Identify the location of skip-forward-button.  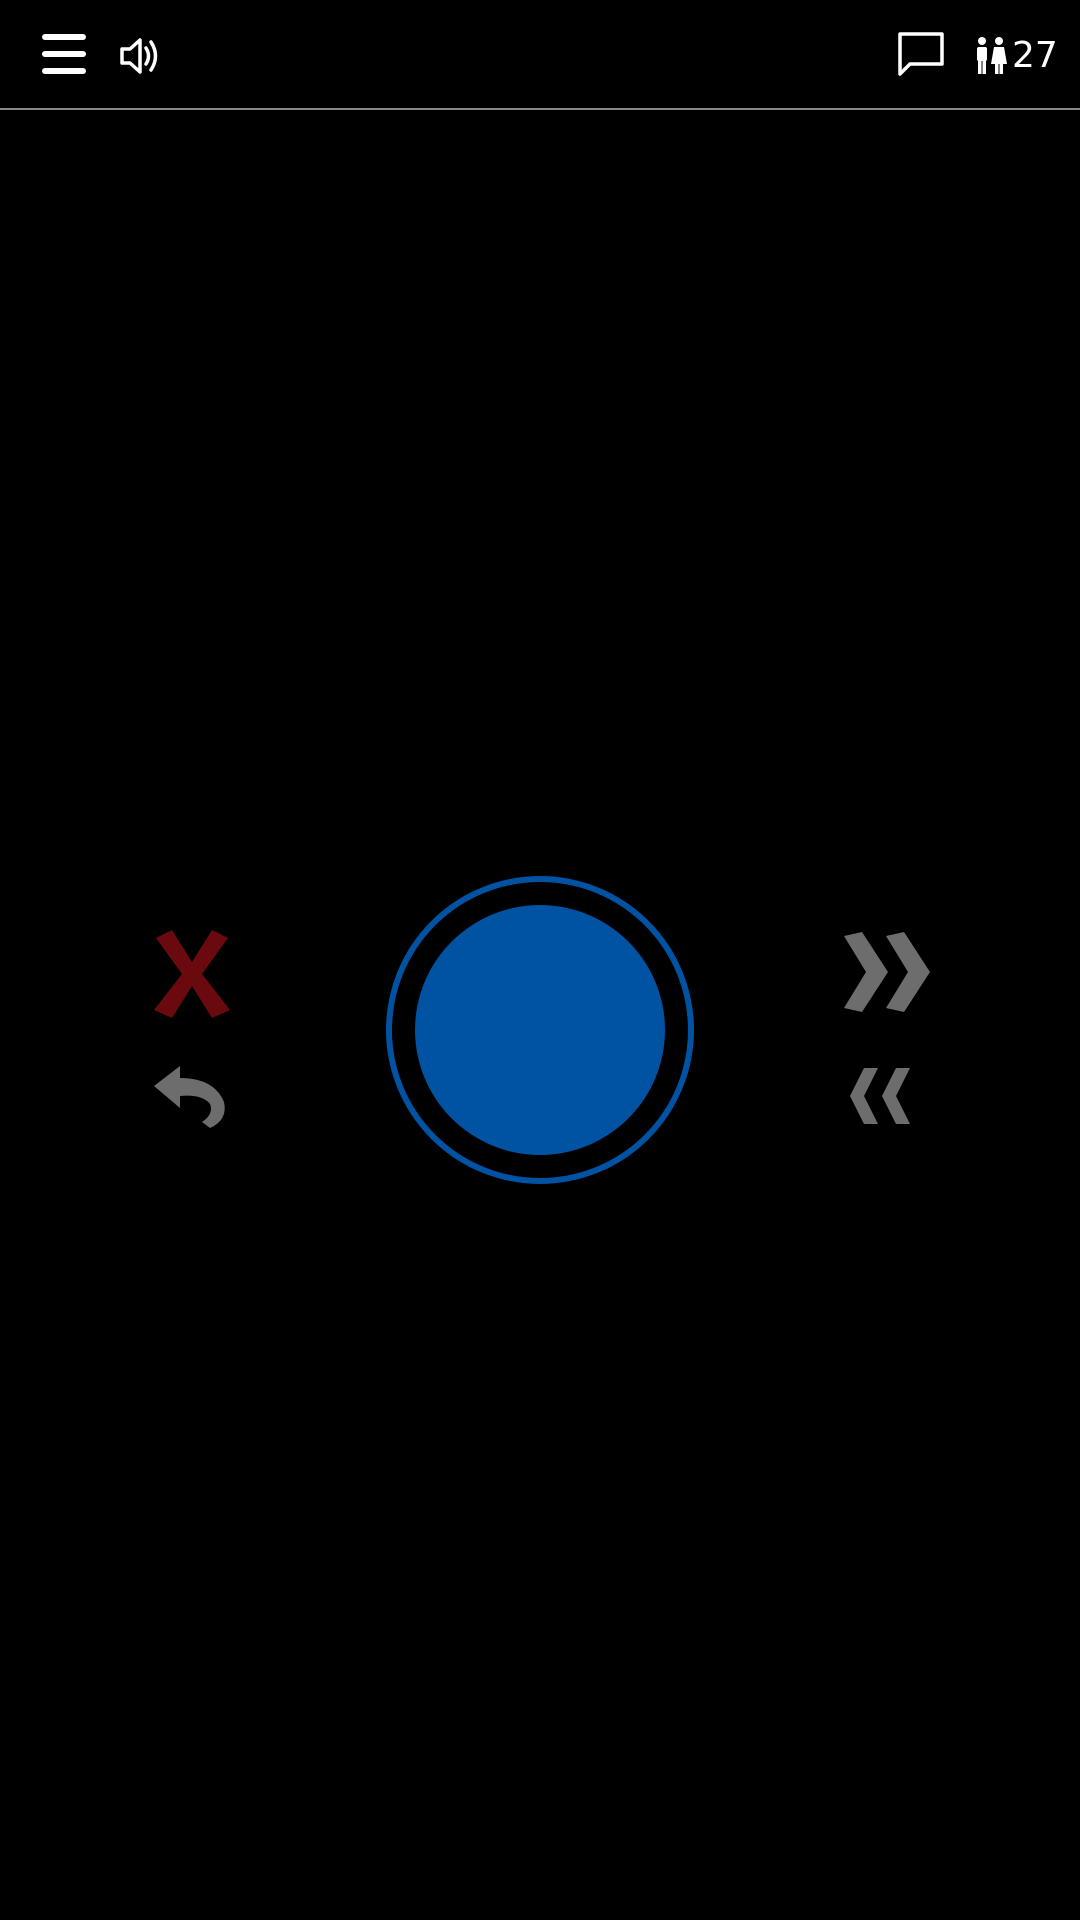
(888, 973).